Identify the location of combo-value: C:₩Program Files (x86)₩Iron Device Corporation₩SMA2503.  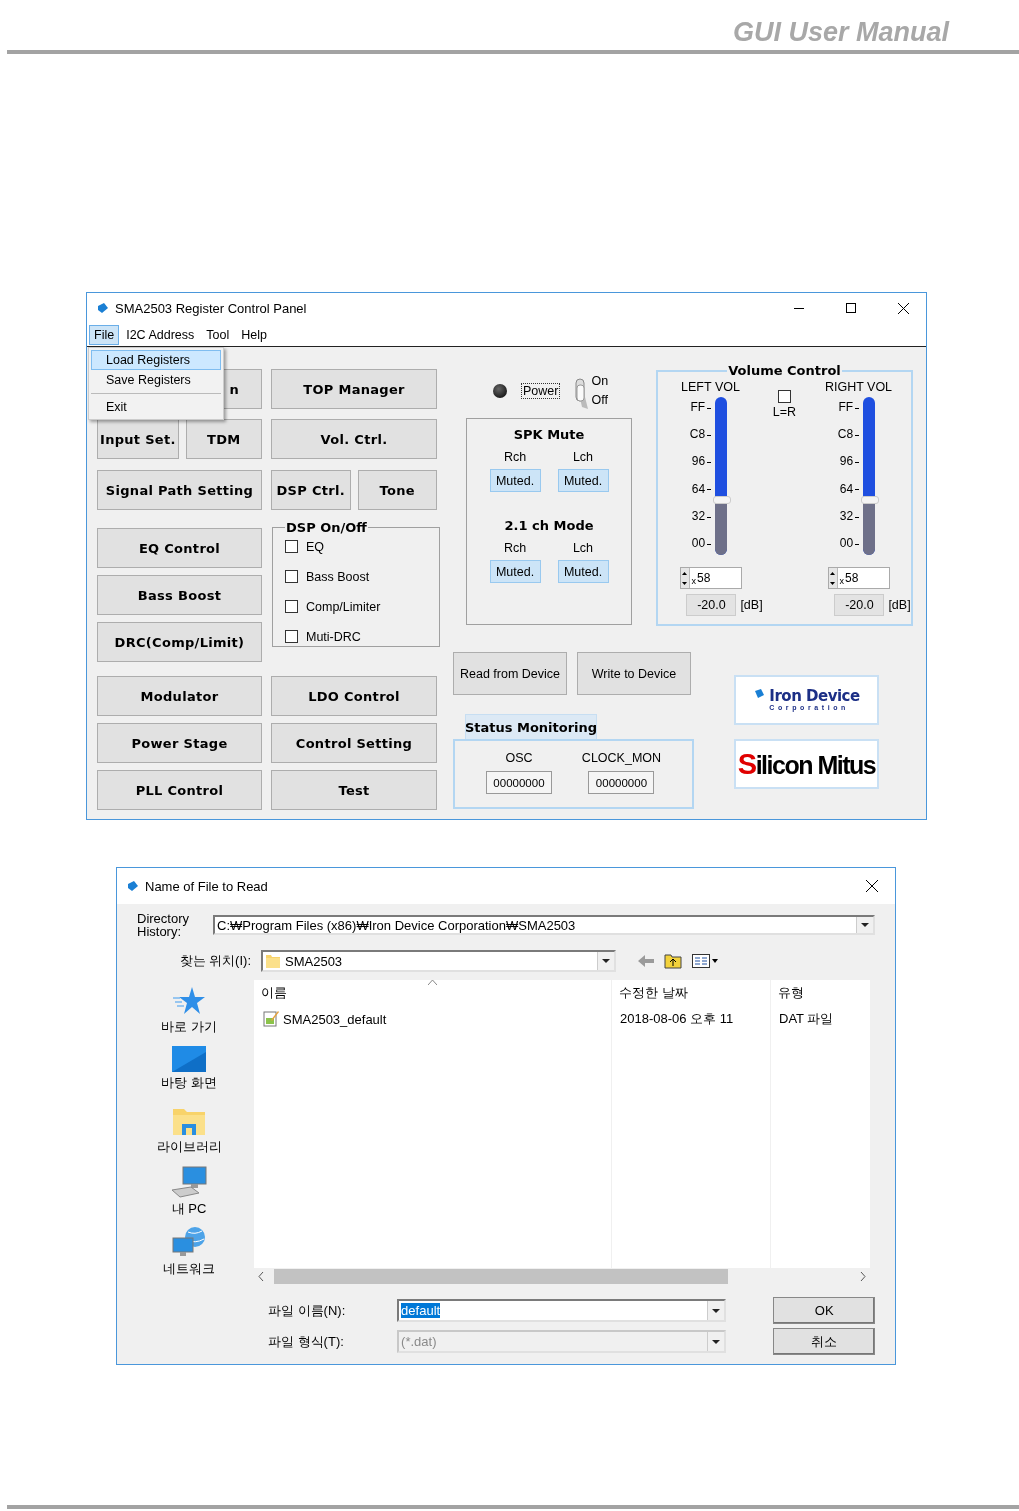
(397, 925).